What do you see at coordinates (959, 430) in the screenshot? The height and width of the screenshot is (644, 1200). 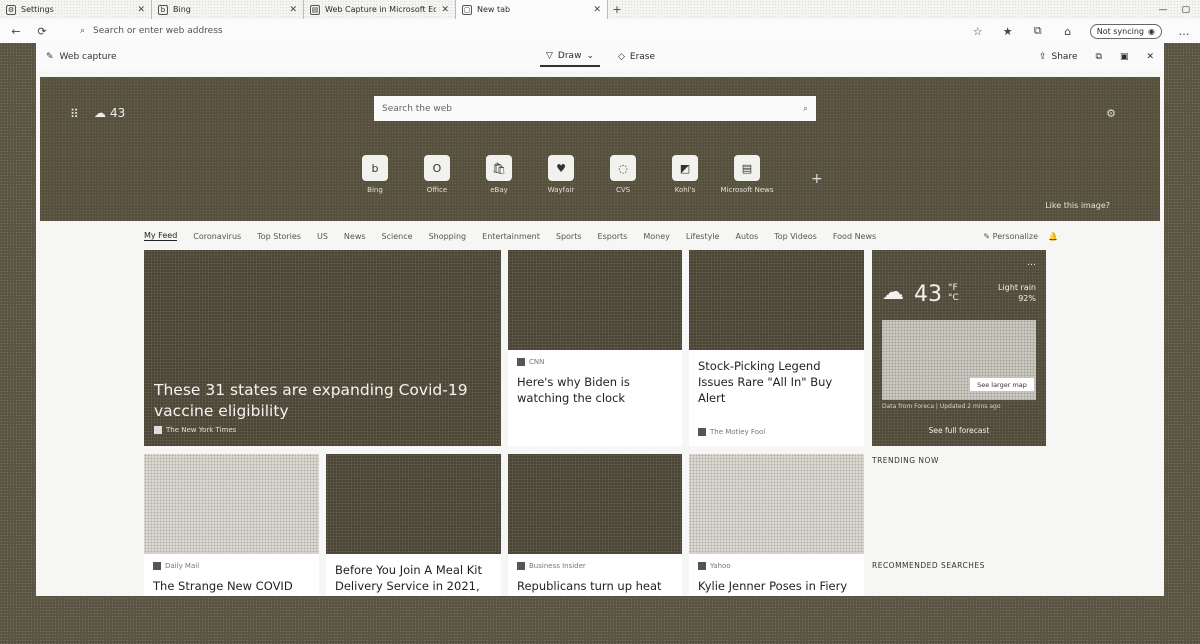 I see `see-full-forecast-link: See full forecast` at bounding box center [959, 430].